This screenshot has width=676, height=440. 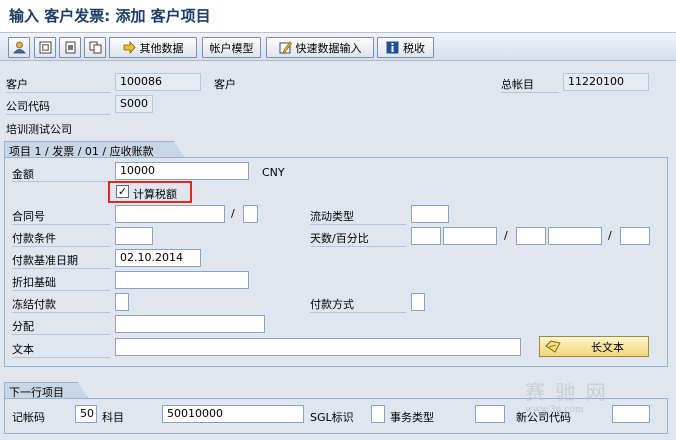 What do you see at coordinates (34, 304) in the screenshot?
I see `block-payment-label: 冻结付款` at bounding box center [34, 304].